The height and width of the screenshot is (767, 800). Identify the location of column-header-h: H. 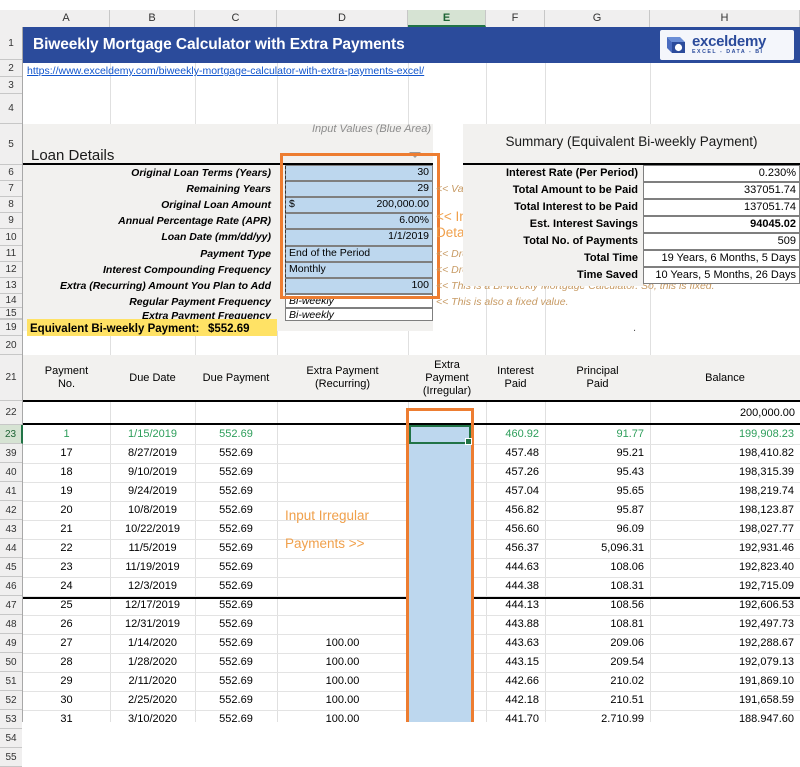
(725, 18).